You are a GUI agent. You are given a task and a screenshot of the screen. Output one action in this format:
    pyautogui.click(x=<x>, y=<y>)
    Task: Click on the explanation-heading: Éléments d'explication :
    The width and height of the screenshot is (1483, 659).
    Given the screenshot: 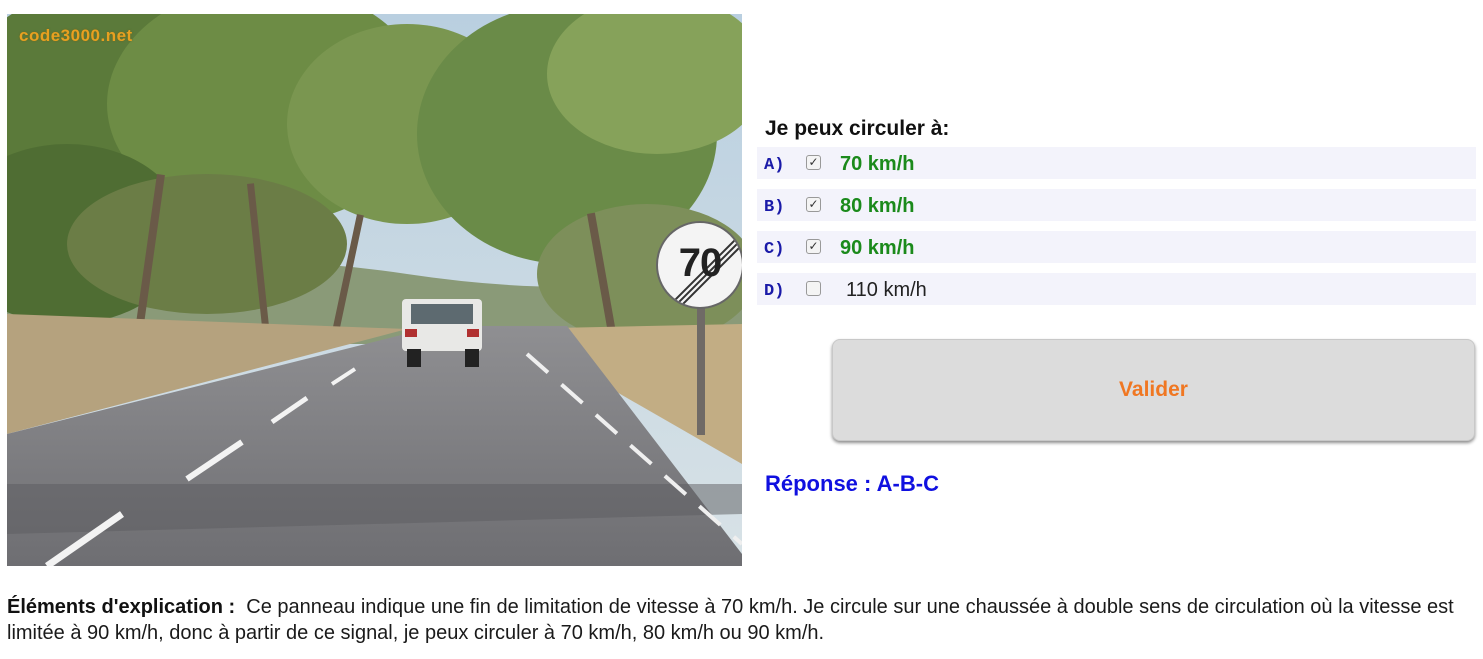 What is the action you would take?
    pyautogui.click(x=121, y=607)
    